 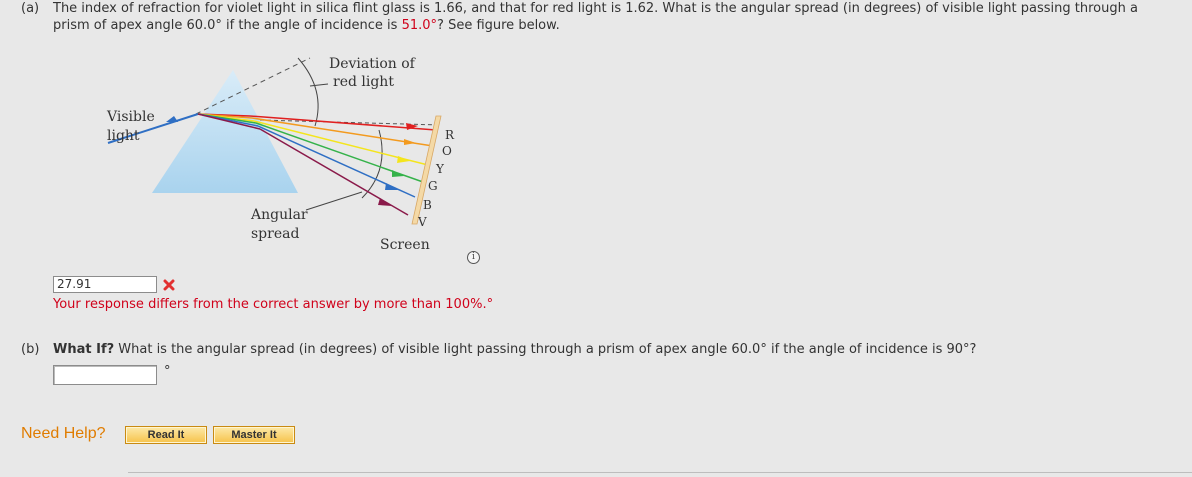 I want to click on label-deviation-2: red light, so click(x=363, y=82).